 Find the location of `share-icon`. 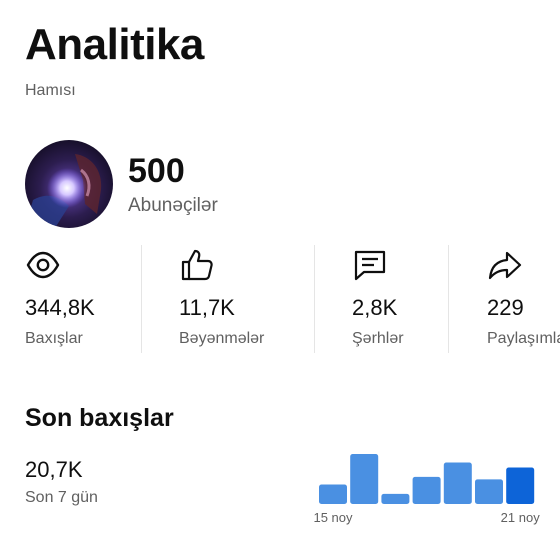

share-icon is located at coordinates (505, 265).